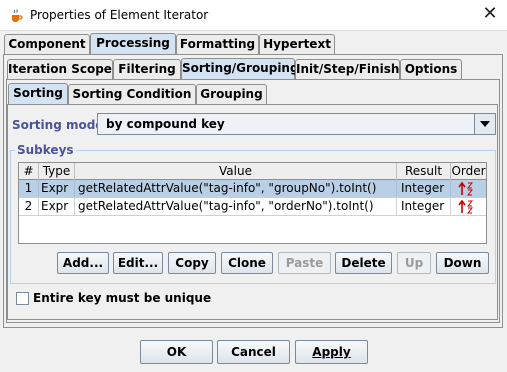 This screenshot has width=507, height=372. What do you see at coordinates (304, 263) in the screenshot?
I see `paste-button: Paste` at bounding box center [304, 263].